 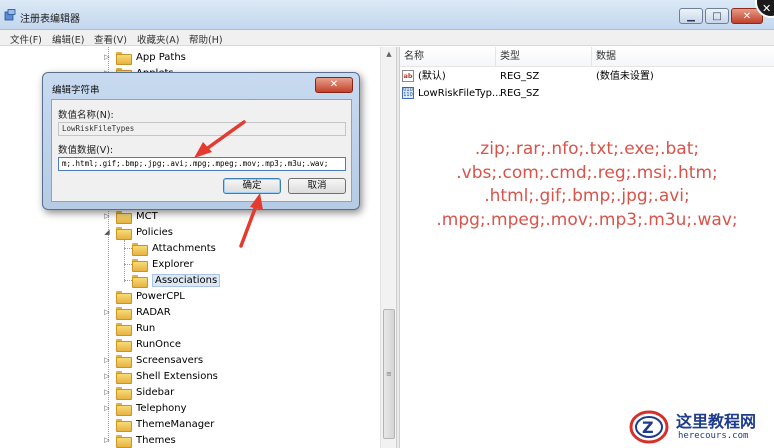 I want to click on tree-scrollbar: ▲ ≡, so click(x=388, y=247).